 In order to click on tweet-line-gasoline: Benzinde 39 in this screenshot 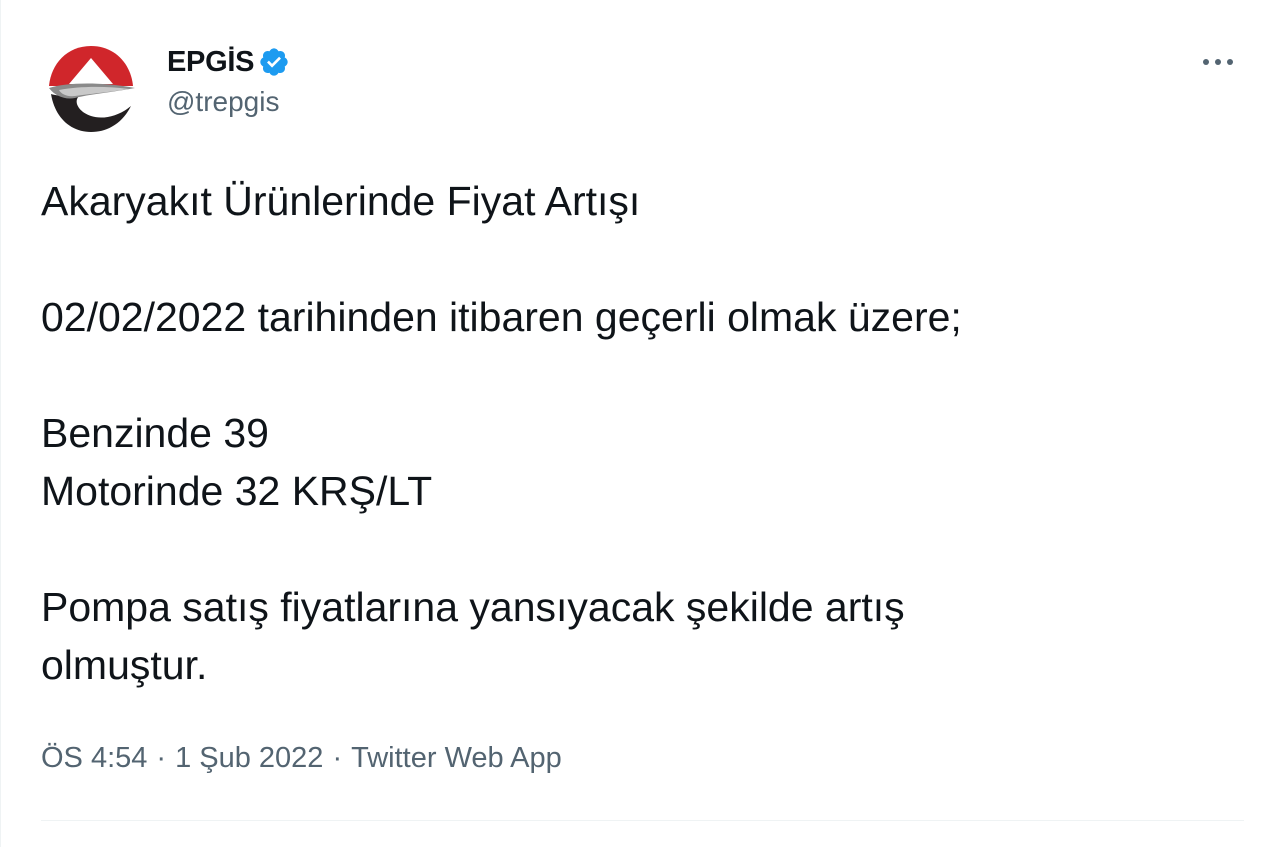, I will do `click(155, 433)`.